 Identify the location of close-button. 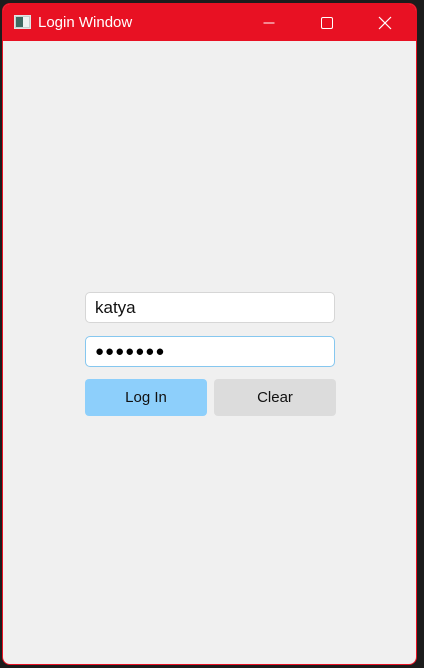
(385, 22).